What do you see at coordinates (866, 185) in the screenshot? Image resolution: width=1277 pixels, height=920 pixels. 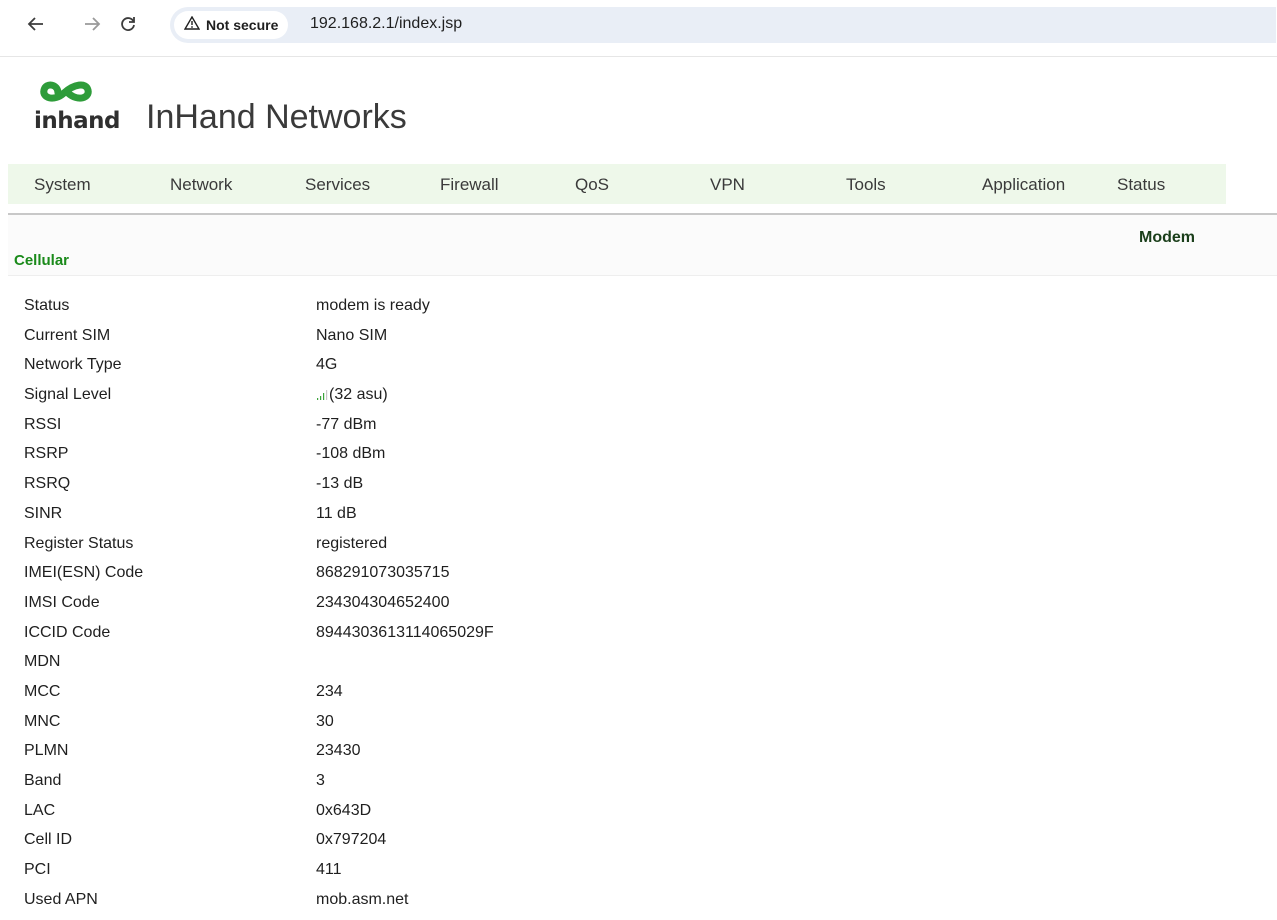 I see `menu-item-tools: Tools` at bounding box center [866, 185].